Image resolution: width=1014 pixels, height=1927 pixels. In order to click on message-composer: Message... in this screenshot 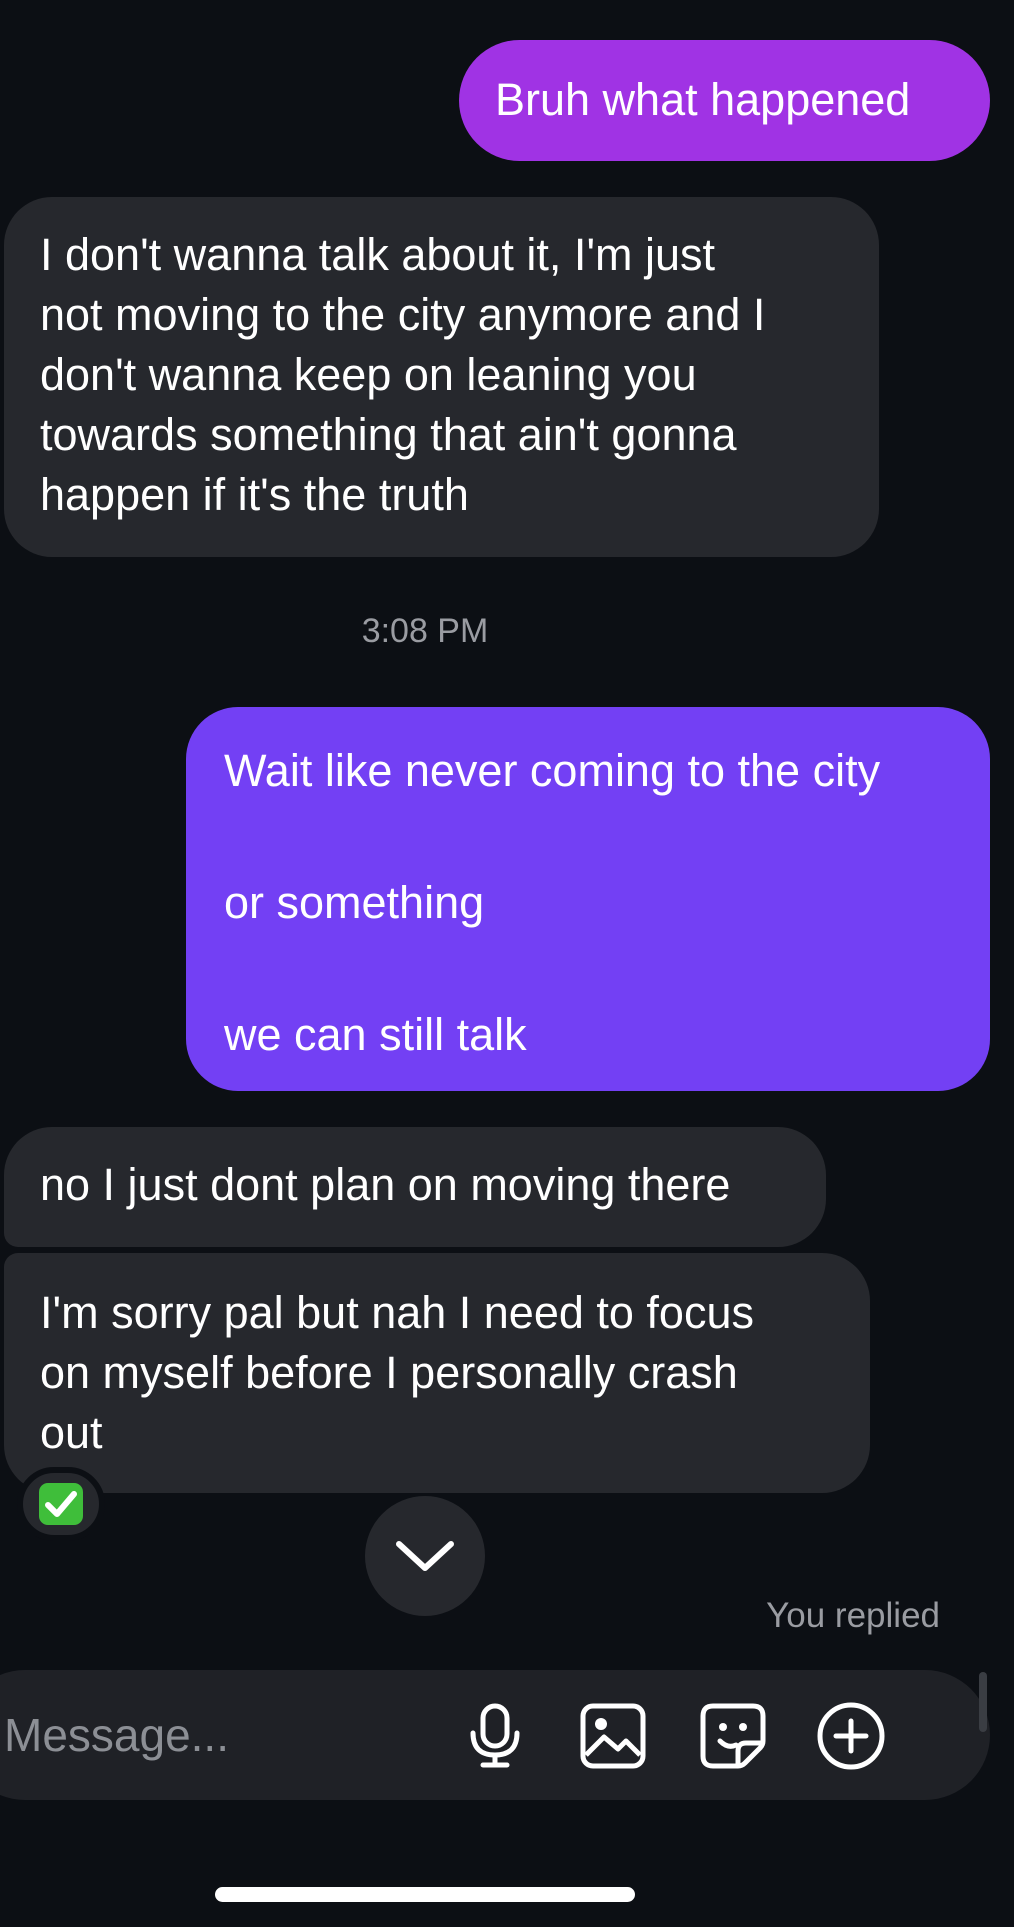, I will do `click(495, 1735)`.